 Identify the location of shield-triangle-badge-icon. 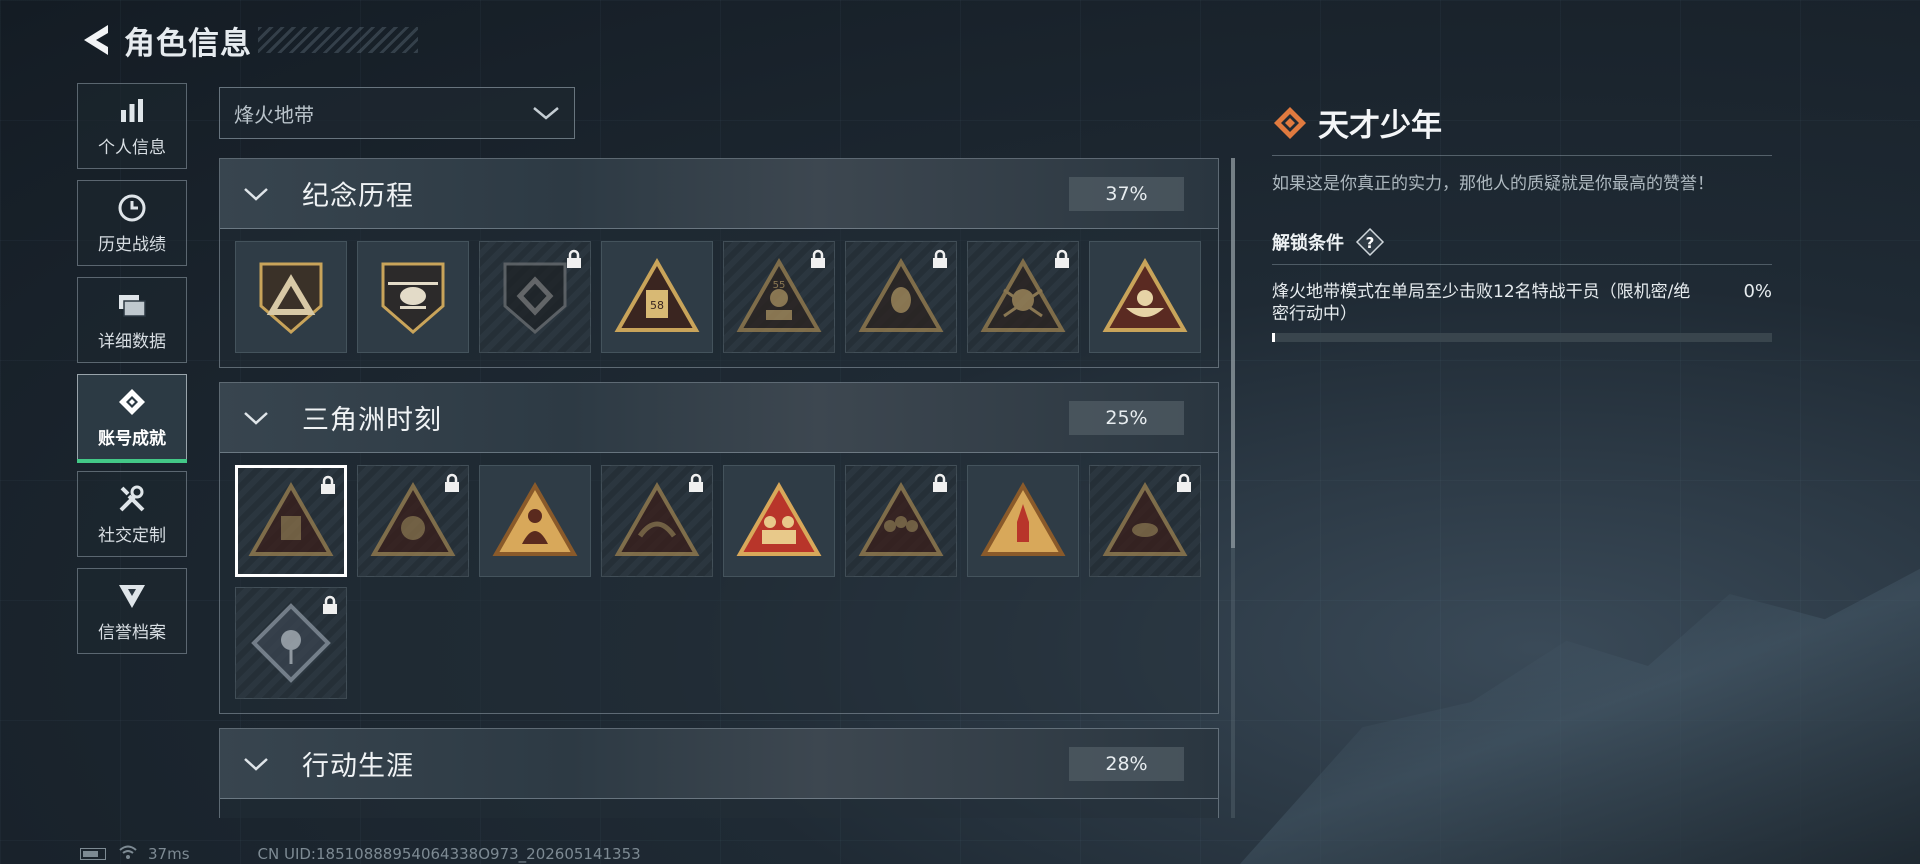
(291, 298).